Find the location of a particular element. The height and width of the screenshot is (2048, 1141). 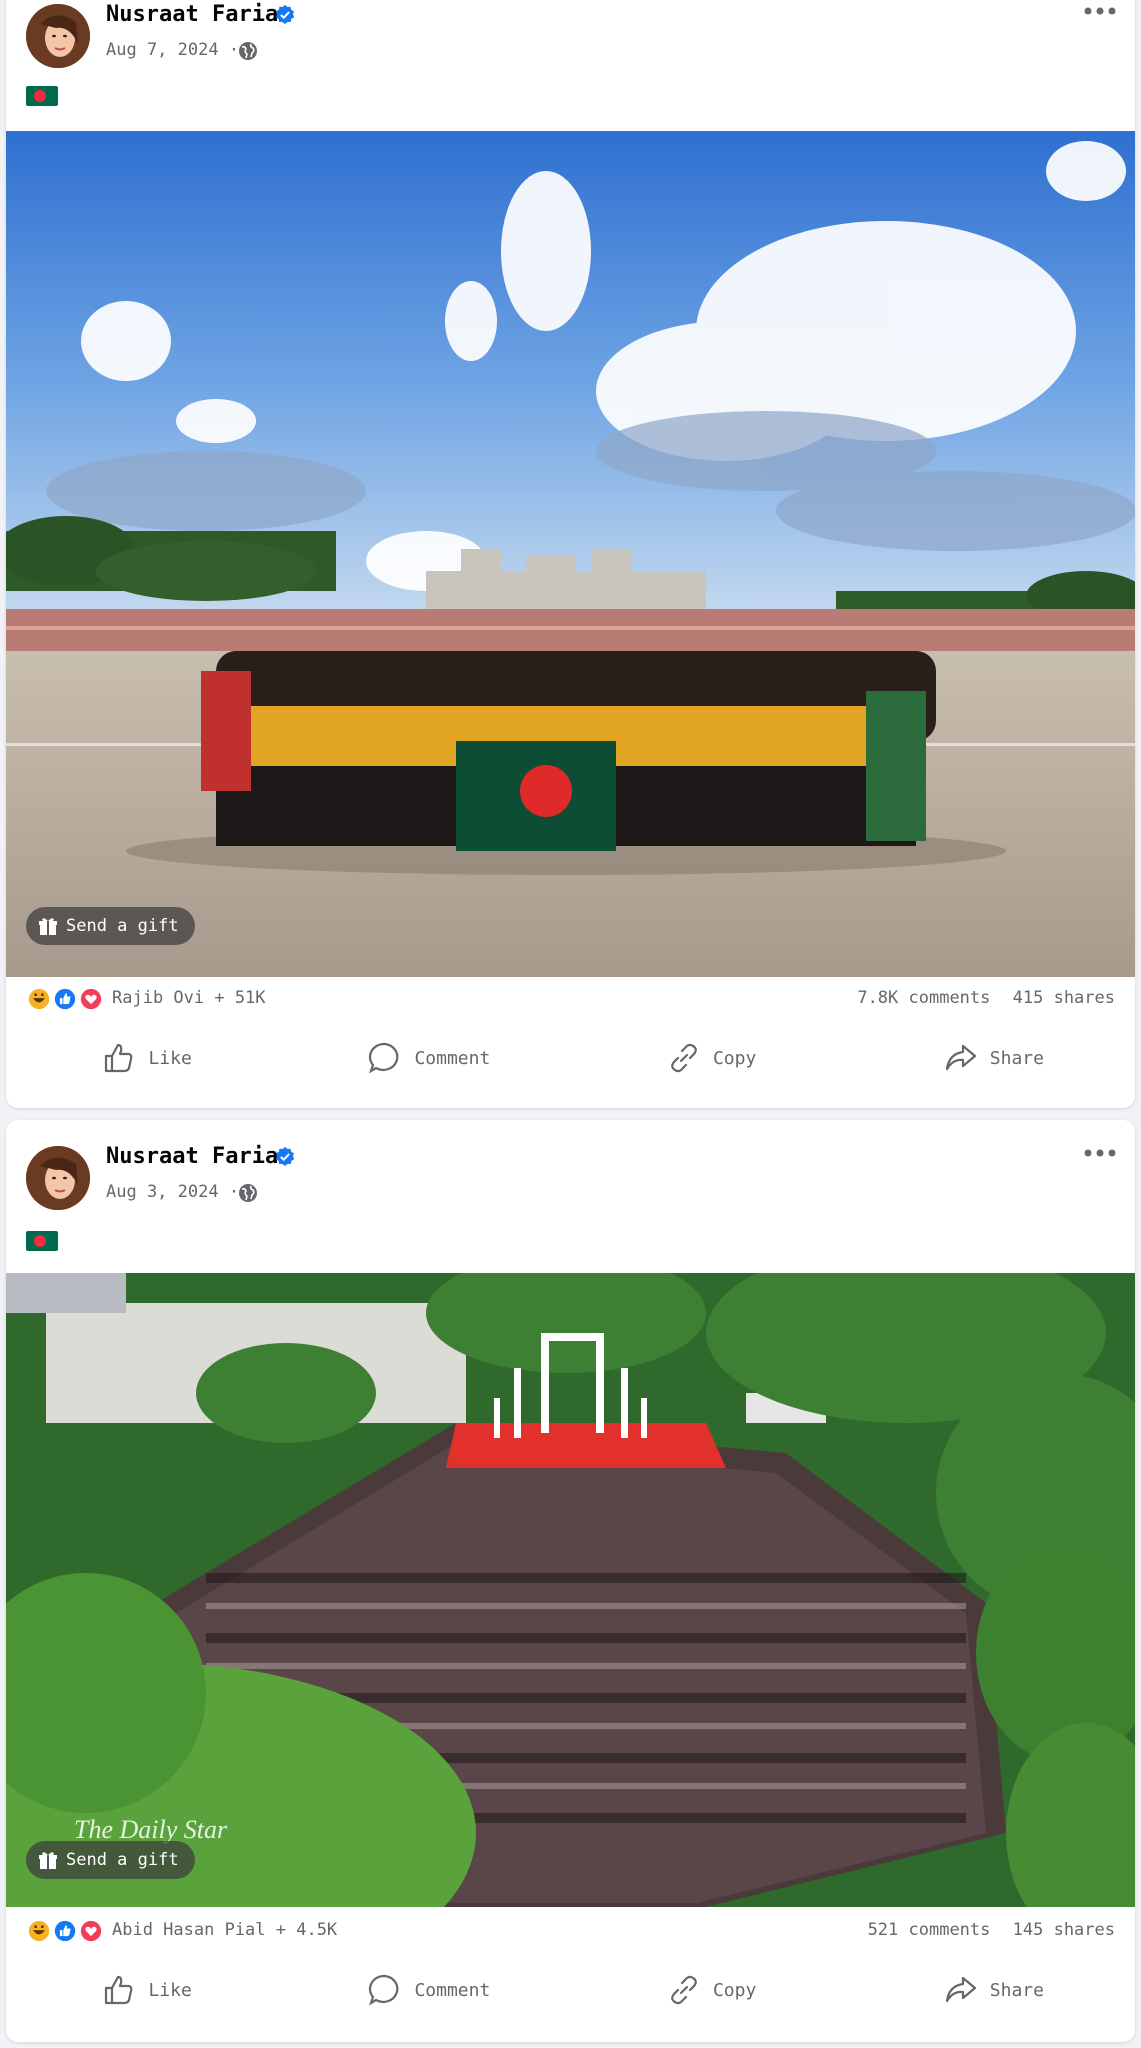

comments-count: 7.8K comments is located at coordinates (923, 998).